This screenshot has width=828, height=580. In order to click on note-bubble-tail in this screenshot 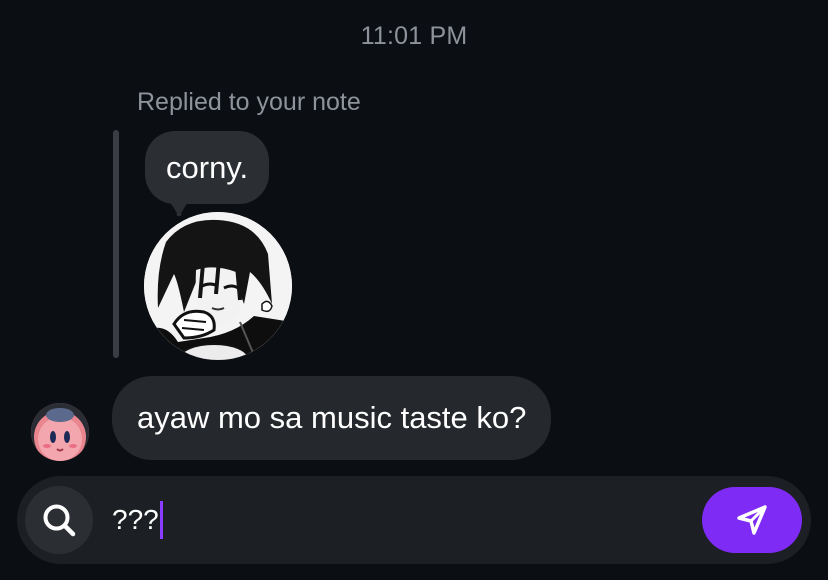, I will do `click(179, 206)`.